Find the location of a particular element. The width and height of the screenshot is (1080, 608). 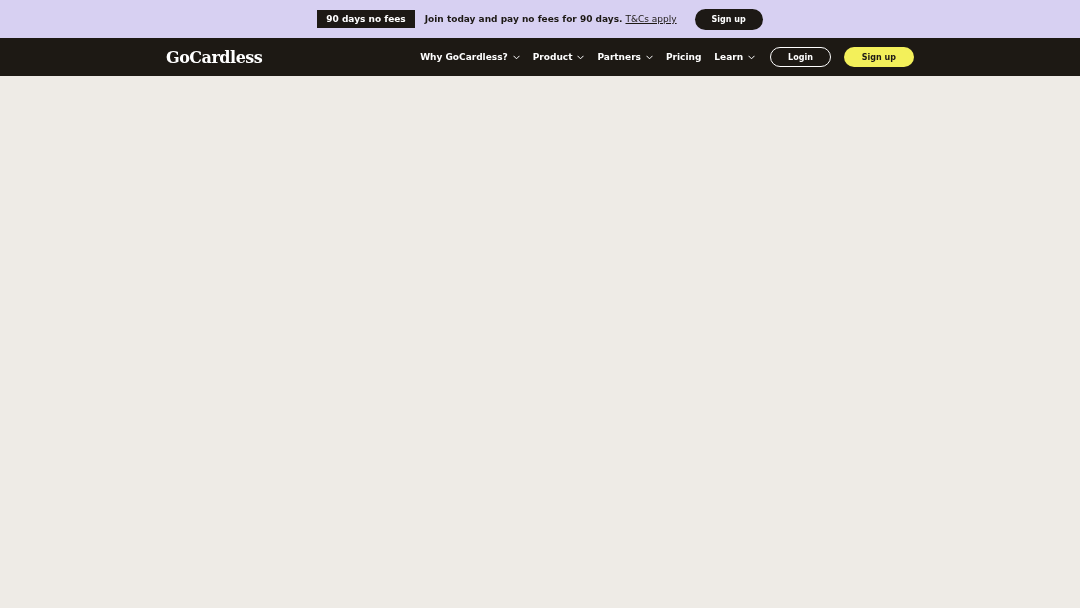

signup-button: Sign up is located at coordinates (878, 57).